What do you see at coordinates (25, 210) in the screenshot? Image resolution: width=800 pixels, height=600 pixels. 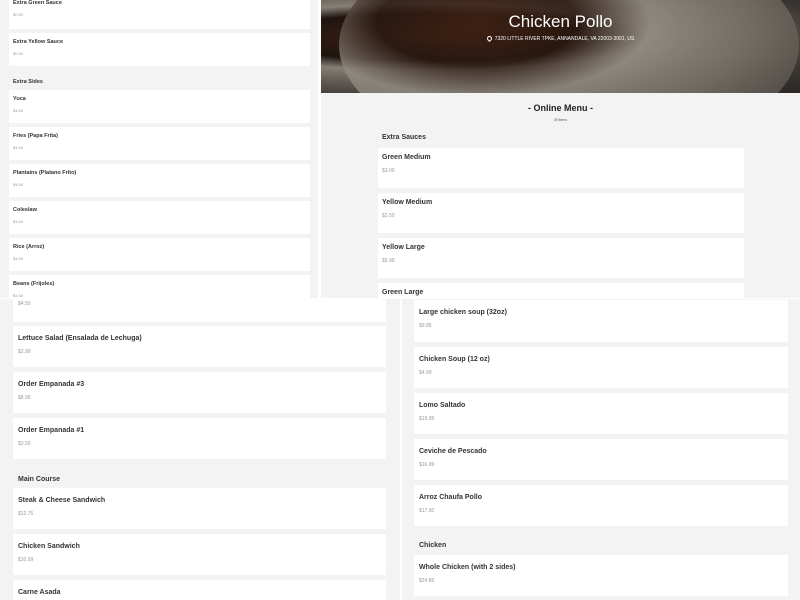 I see `menu-item-name: Coleslaw` at bounding box center [25, 210].